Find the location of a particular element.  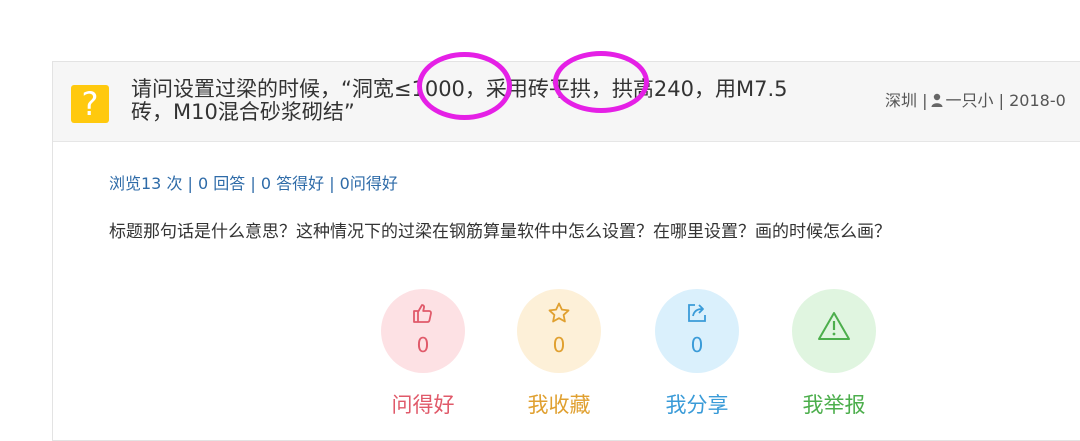

favorite-button: 0 我收藏 is located at coordinates (559, 354).